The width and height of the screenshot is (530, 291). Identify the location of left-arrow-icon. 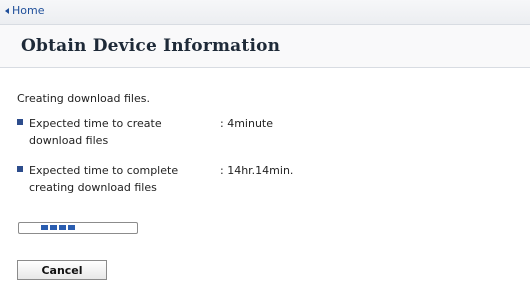
(7, 10).